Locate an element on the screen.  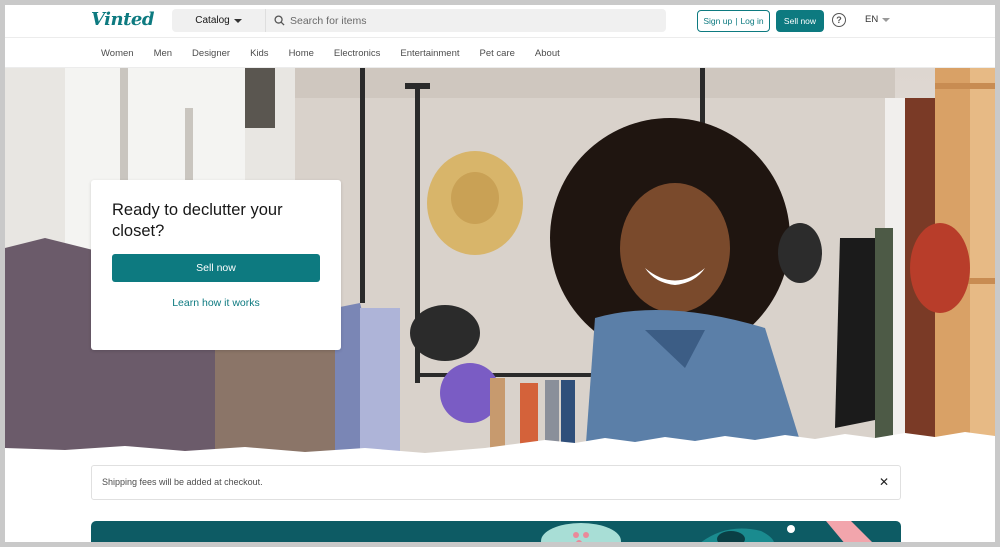
language-label: EN is located at coordinates (872, 19).